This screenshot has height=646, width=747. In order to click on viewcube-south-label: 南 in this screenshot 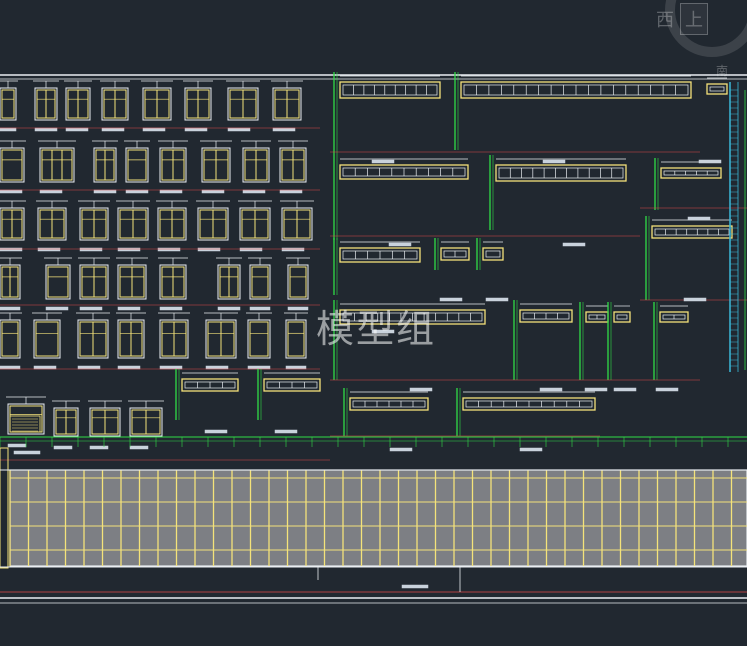, I will do `click(722, 70)`.